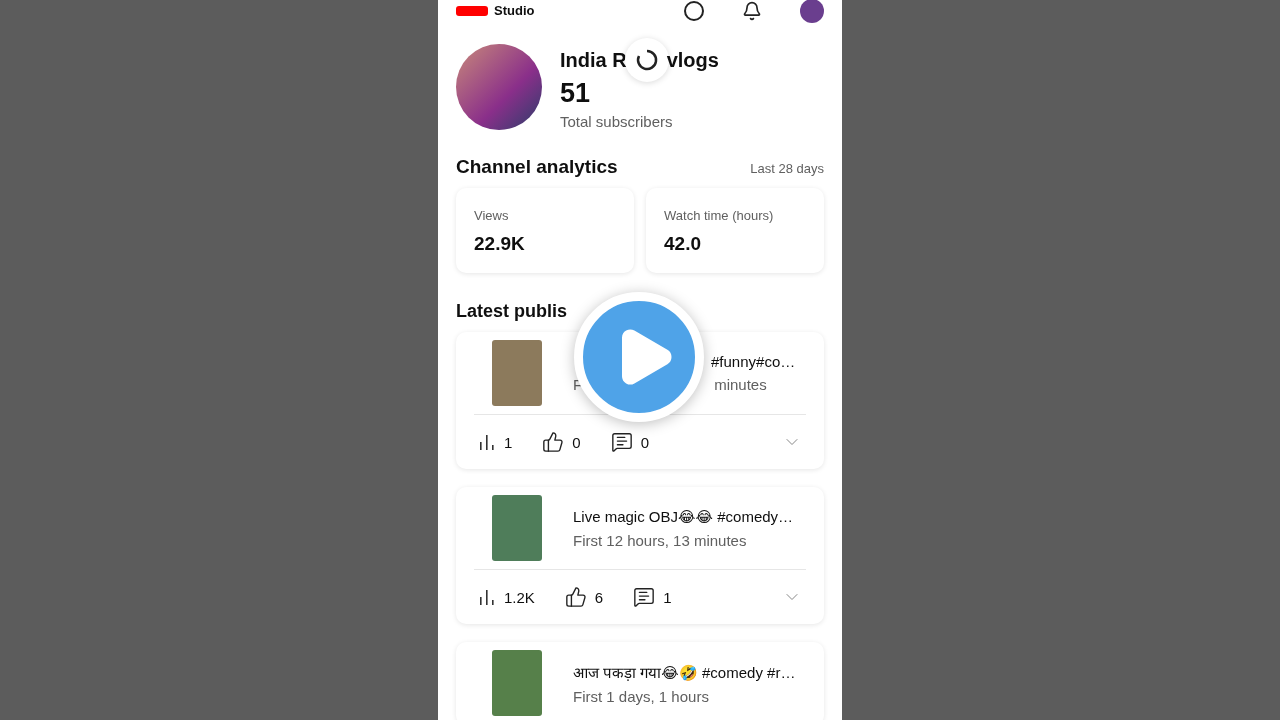  What do you see at coordinates (719, 215) in the screenshot?
I see `metric-label: Watch time (hours)` at bounding box center [719, 215].